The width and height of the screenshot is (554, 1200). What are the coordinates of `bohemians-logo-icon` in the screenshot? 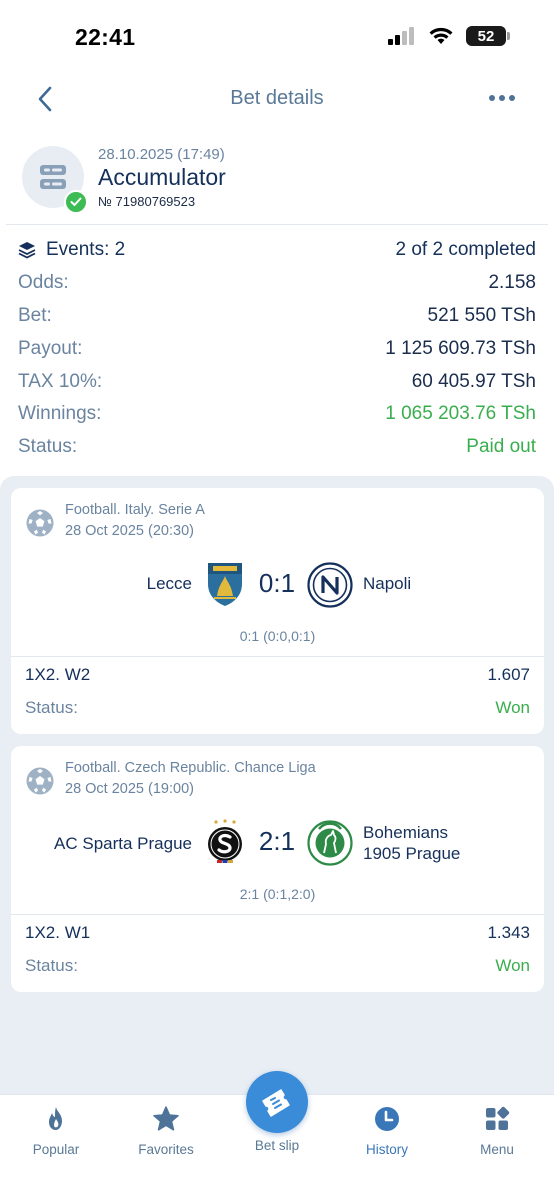 It's located at (330, 843).